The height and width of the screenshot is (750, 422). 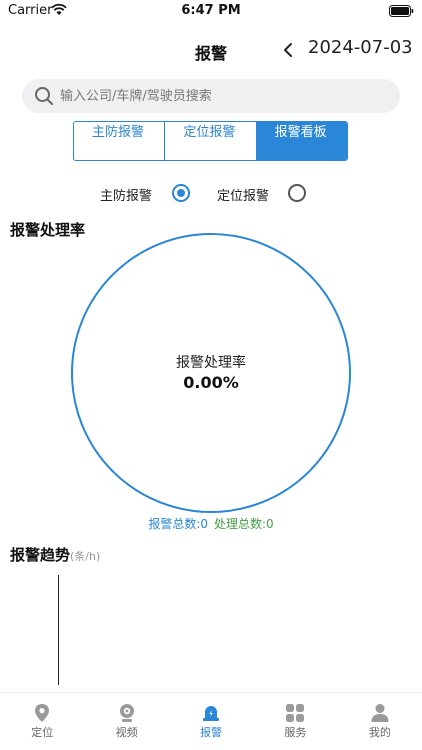 I want to click on search-bar, so click(x=211, y=96).